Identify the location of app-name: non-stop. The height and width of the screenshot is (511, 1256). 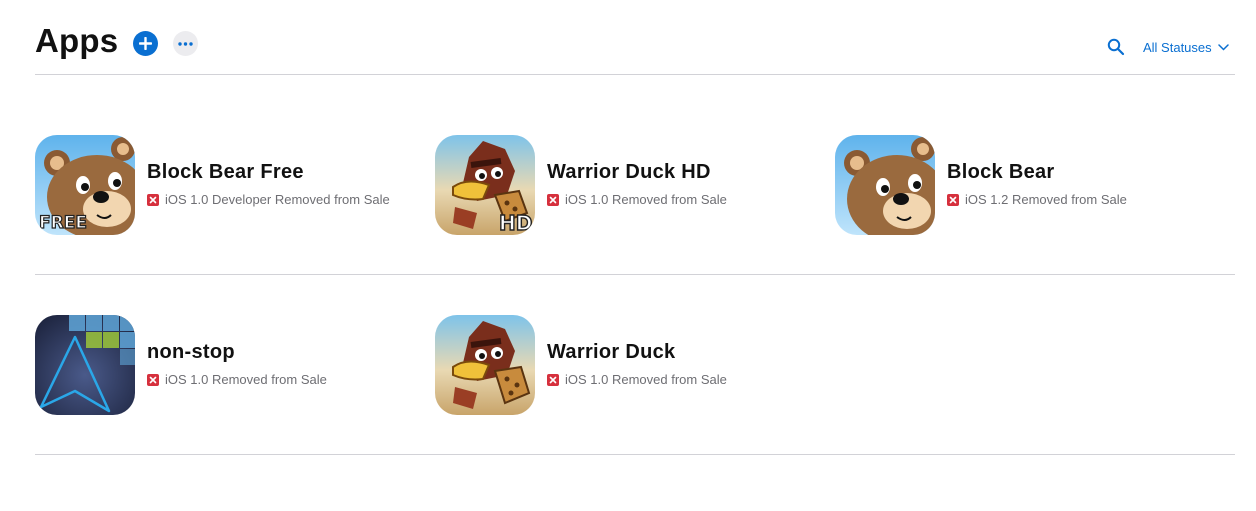
(191, 352).